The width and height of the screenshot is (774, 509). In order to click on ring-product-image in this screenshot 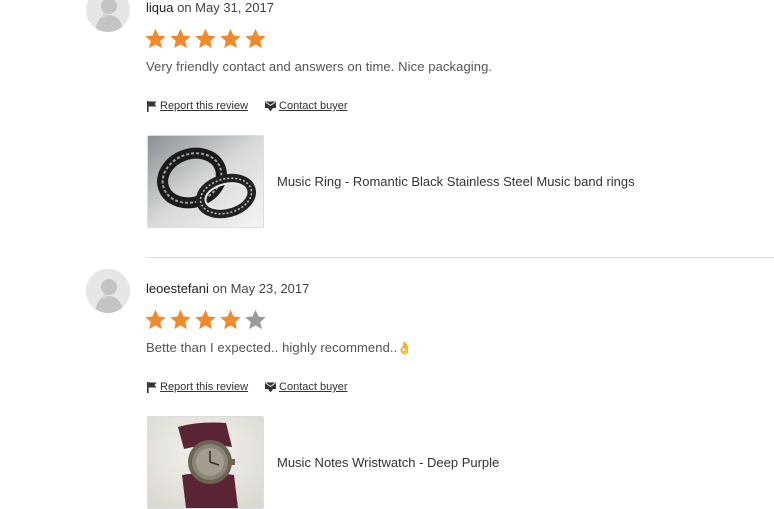, I will do `click(205, 181)`.